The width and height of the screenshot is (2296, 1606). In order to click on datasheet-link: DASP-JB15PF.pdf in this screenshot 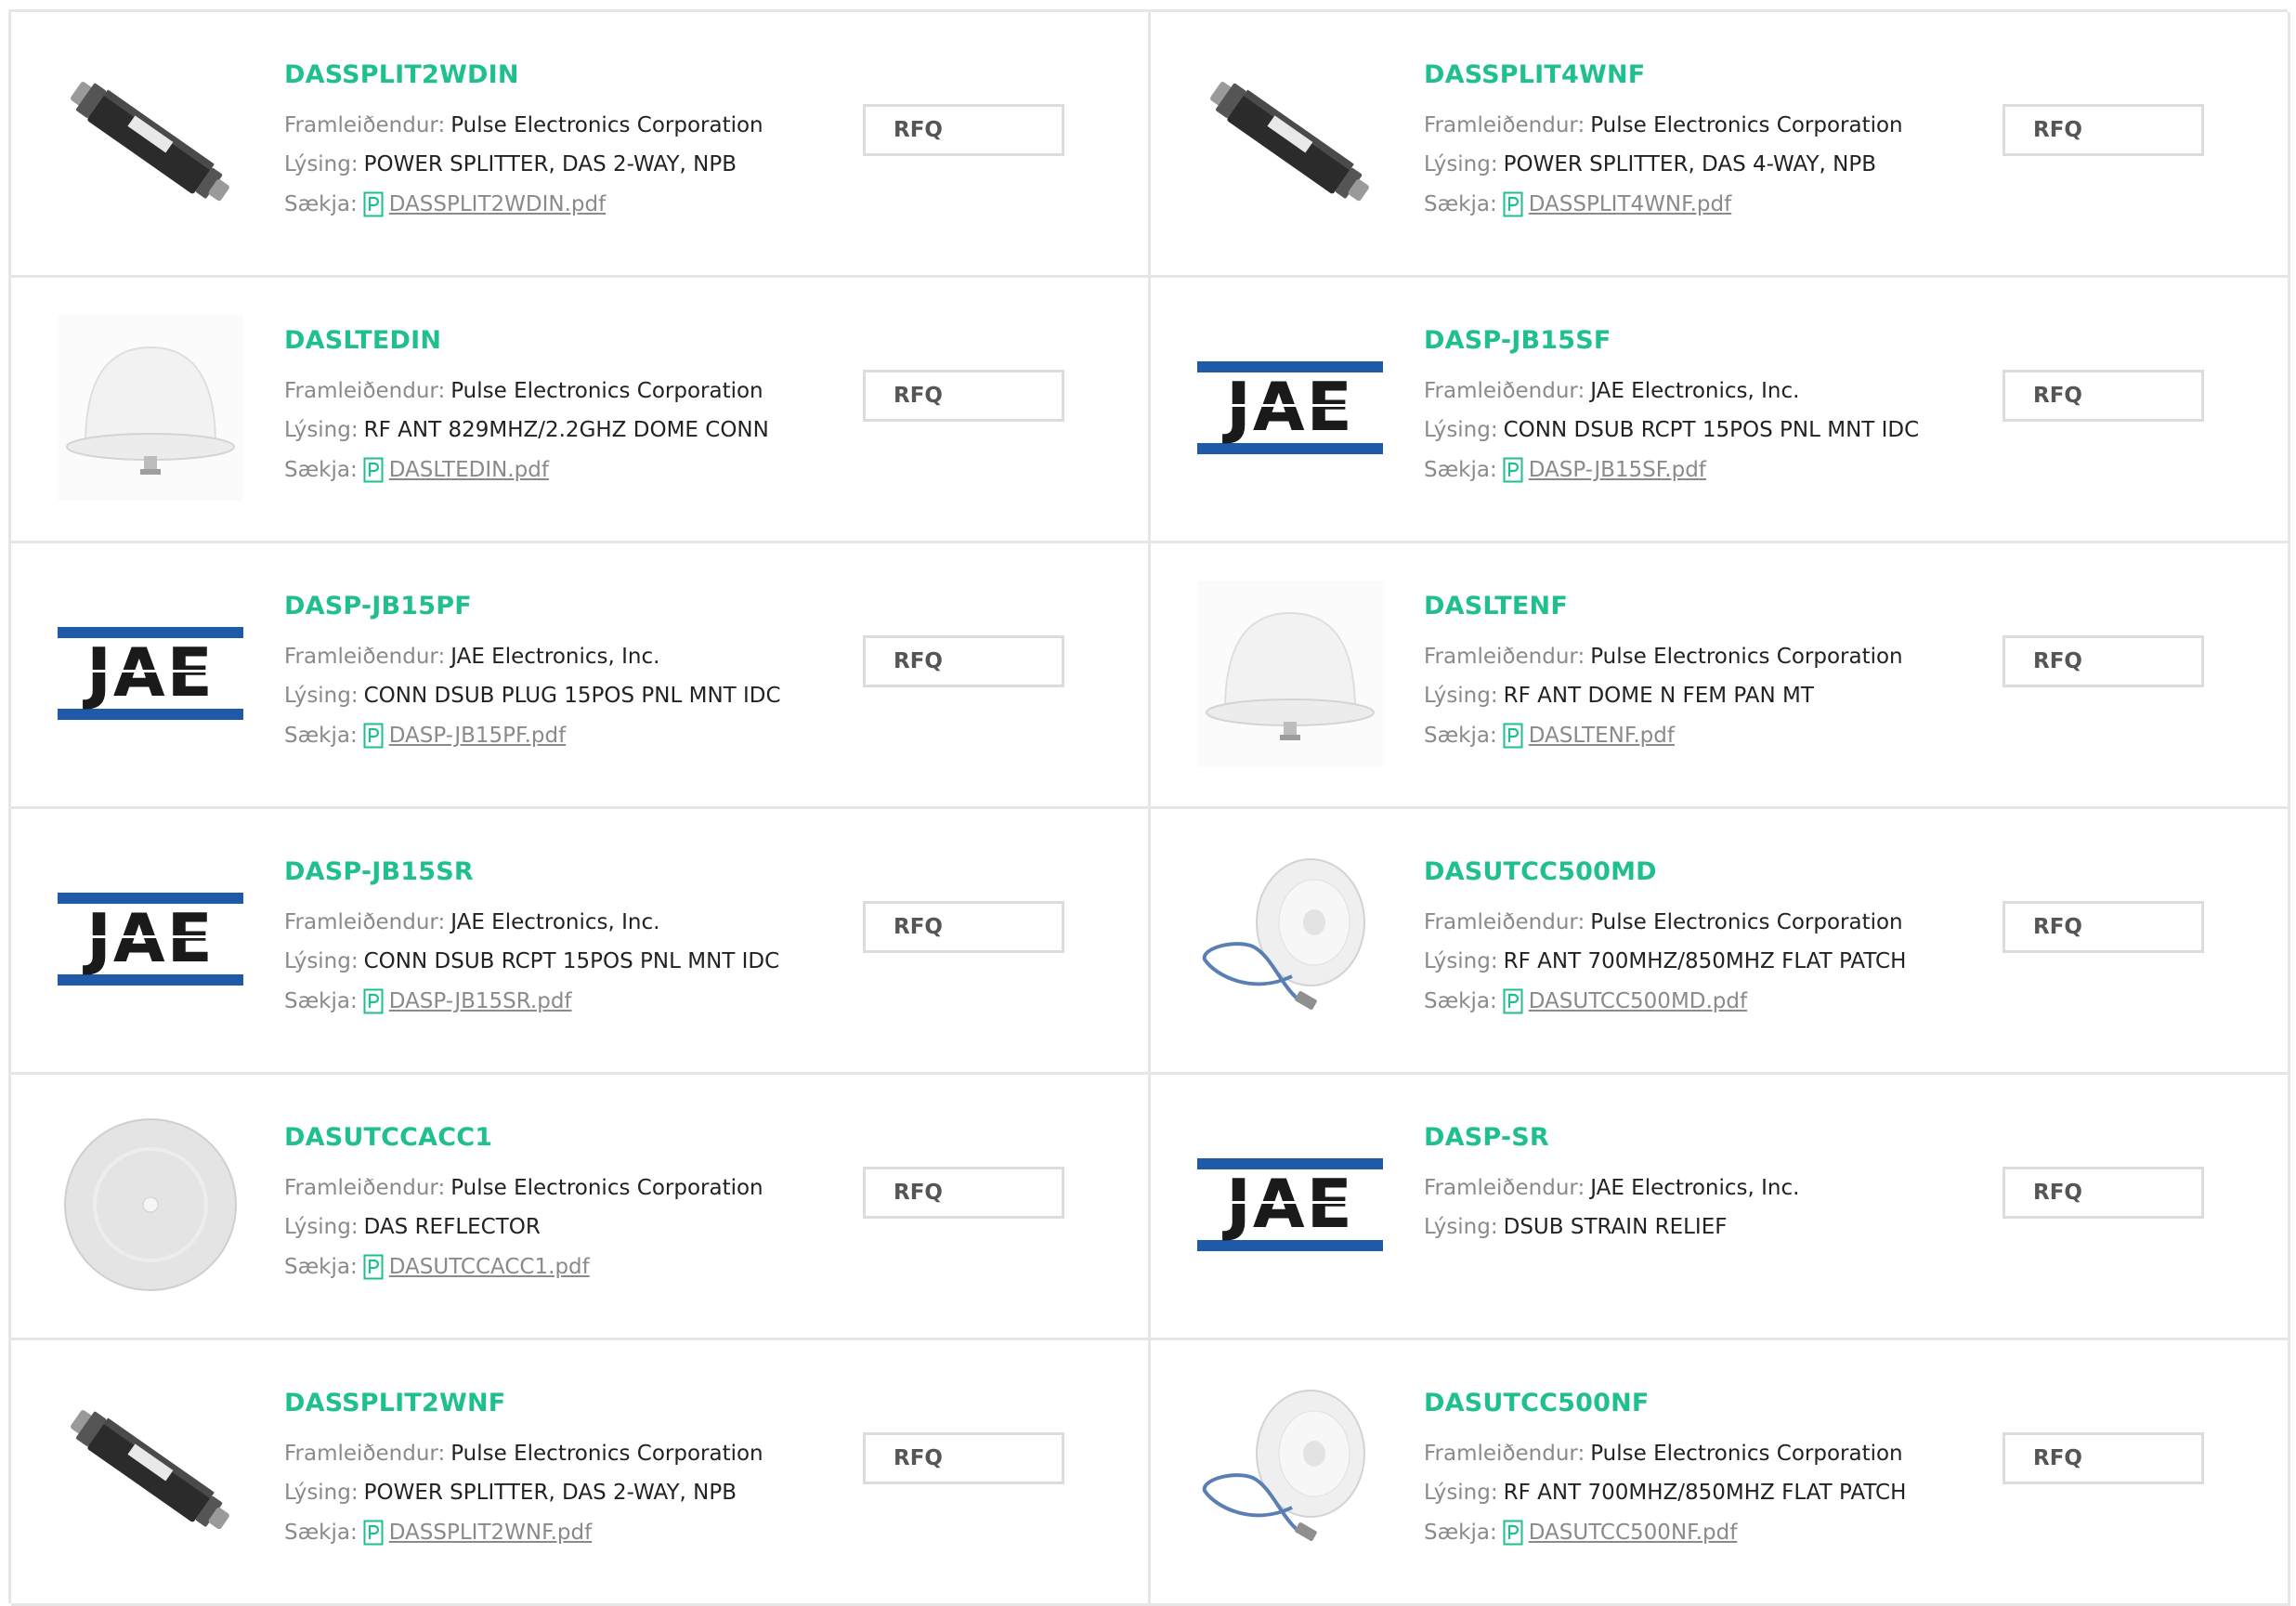, I will do `click(477, 736)`.